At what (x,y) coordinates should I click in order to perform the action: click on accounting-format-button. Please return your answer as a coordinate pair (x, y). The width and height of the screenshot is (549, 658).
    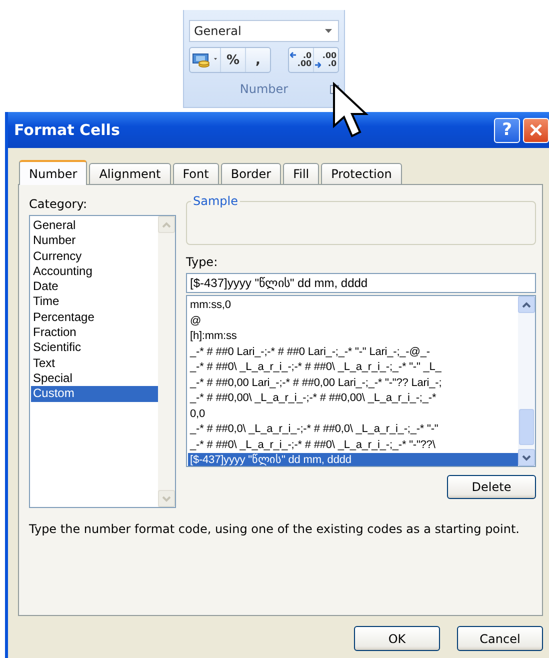
    Looking at the image, I should click on (205, 60).